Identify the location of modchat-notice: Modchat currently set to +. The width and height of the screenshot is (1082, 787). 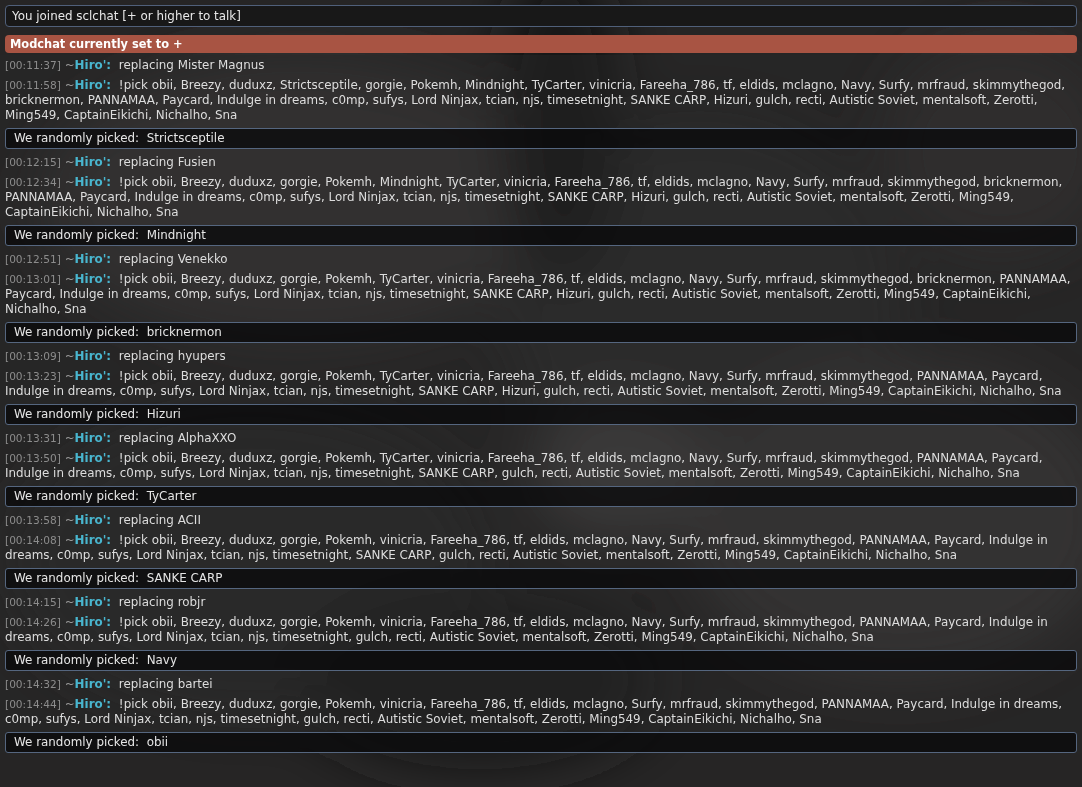
(541, 44).